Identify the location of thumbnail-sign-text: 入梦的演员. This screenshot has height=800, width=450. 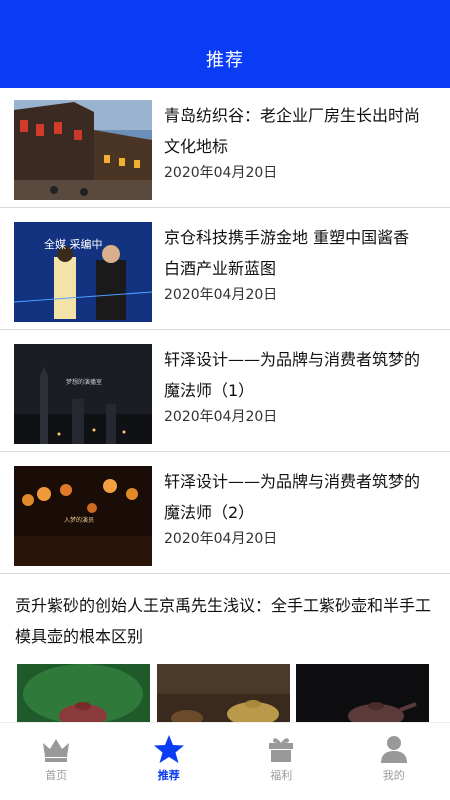
(79, 520).